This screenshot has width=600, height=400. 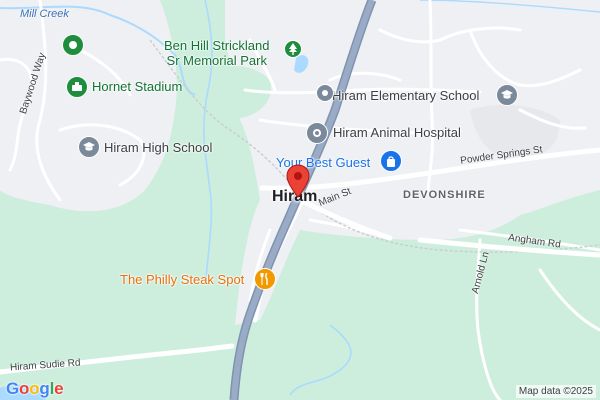 I want to click on neighborhood-label: DEVONSHIRE, so click(x=444, y=195).